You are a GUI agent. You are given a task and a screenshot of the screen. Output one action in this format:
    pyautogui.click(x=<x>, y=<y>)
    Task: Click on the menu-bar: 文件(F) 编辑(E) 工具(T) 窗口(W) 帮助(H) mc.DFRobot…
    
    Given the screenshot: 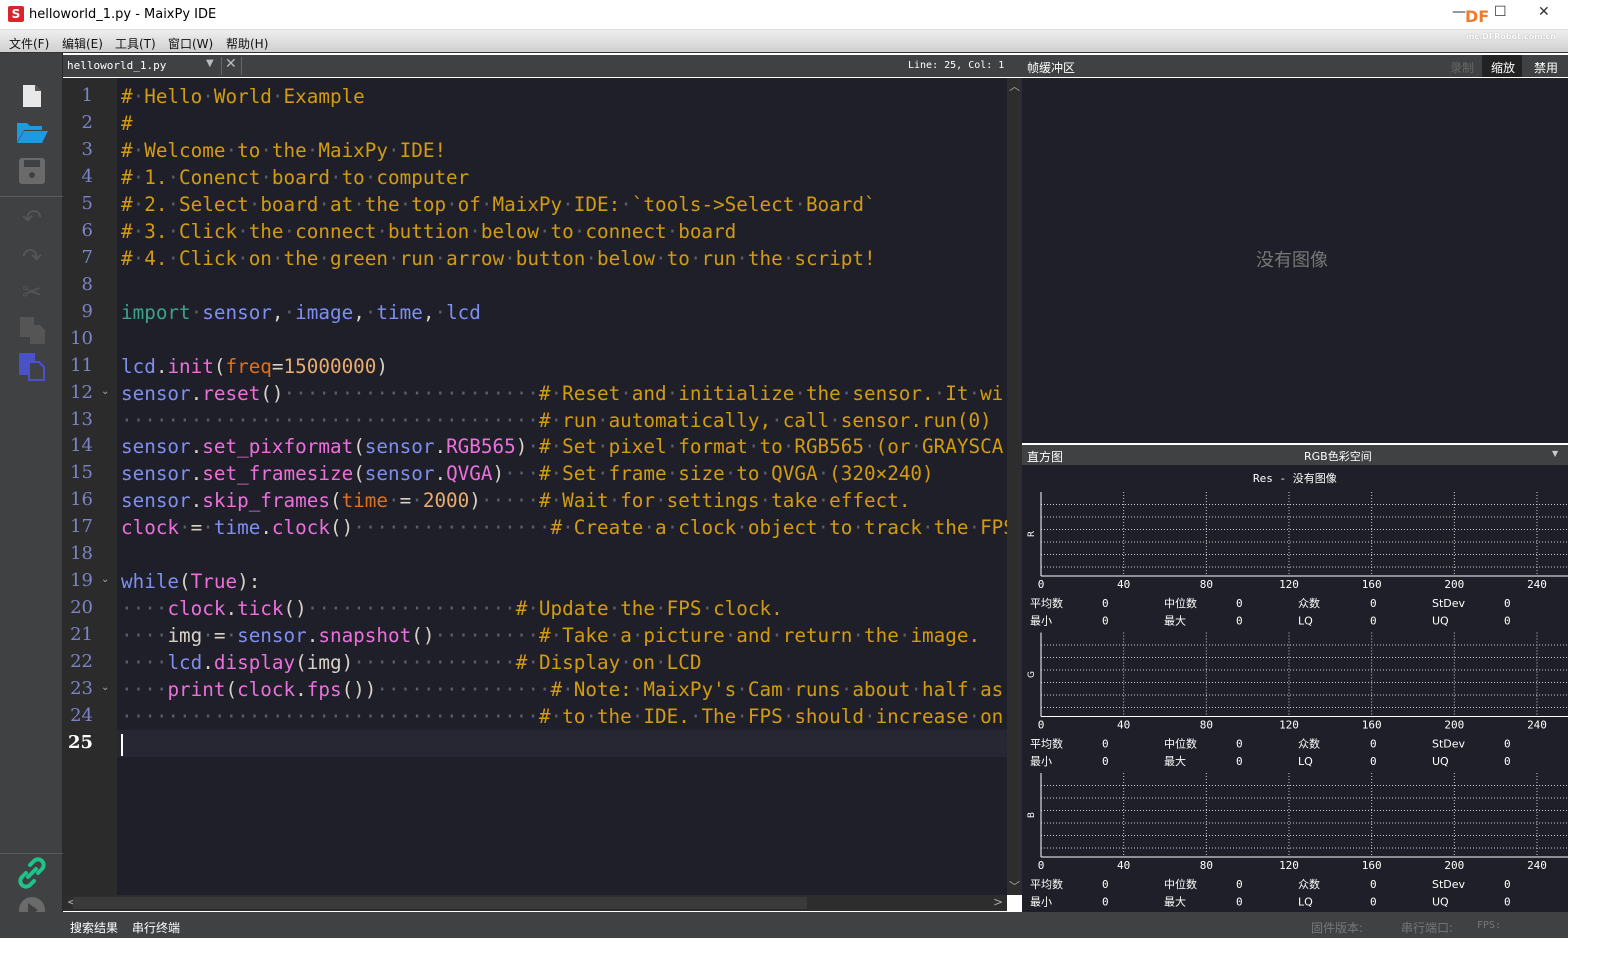 What is the action you would take?
    pyautogui.click(x=784, y=41)
    